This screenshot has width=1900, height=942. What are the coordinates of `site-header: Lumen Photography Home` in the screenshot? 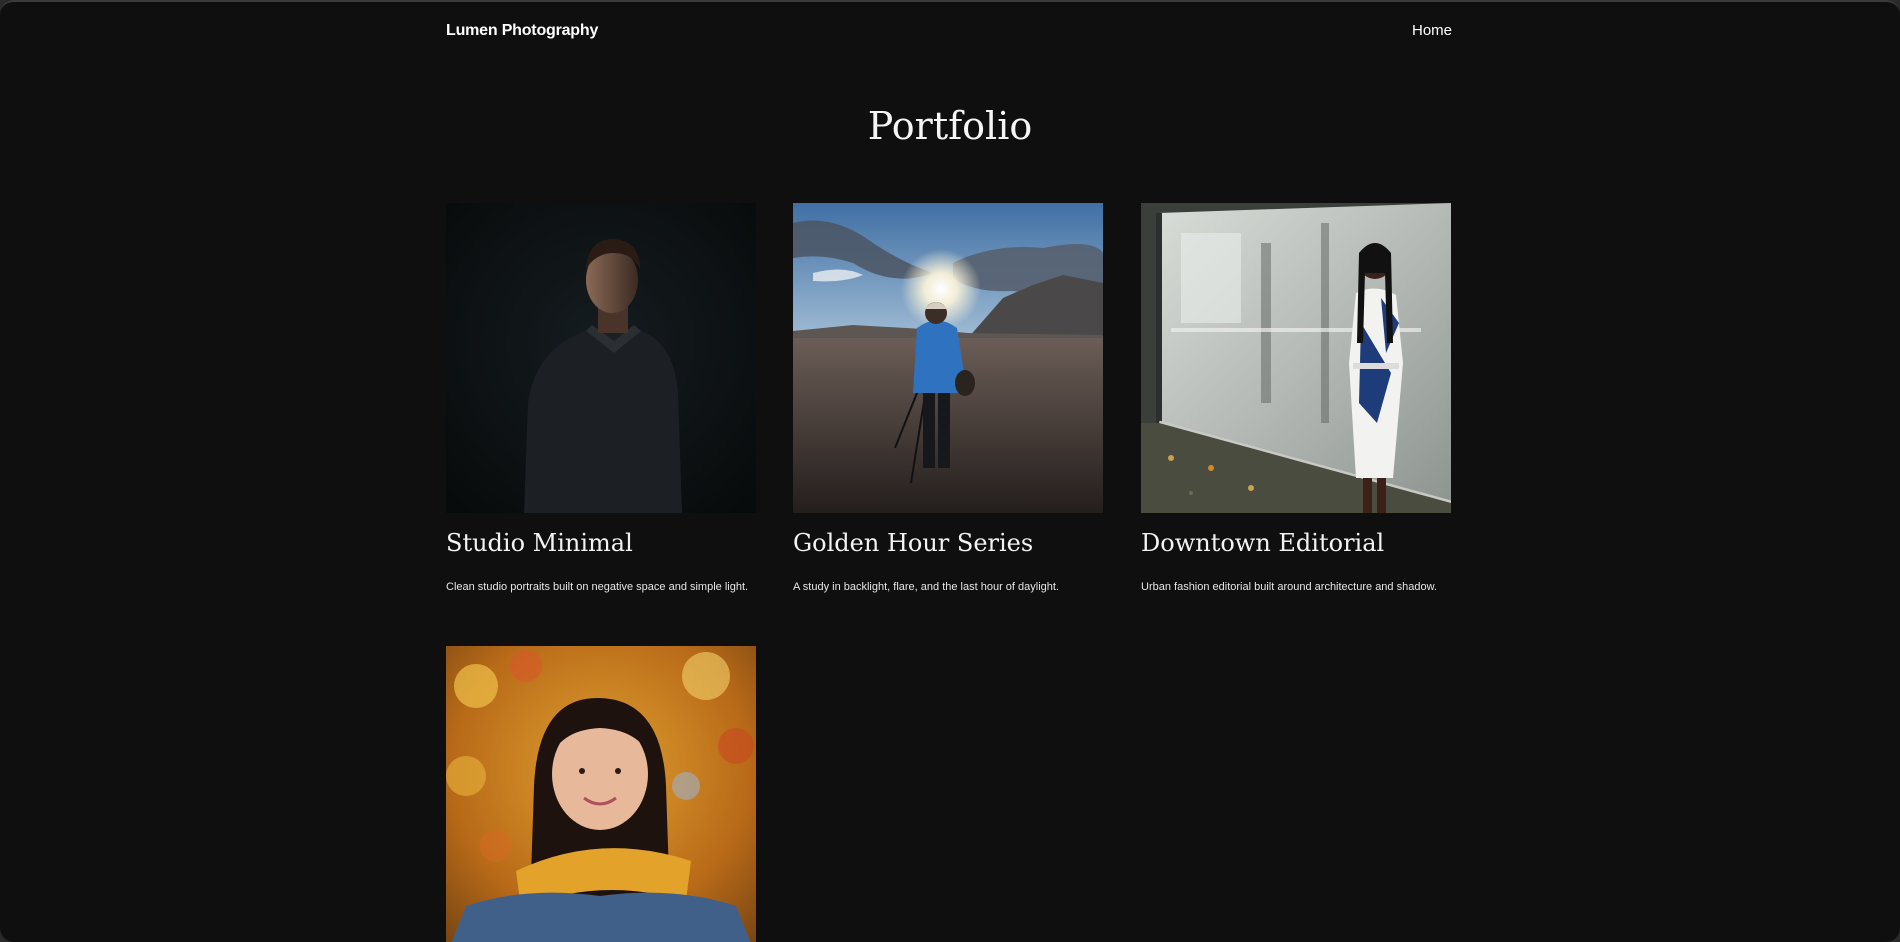 It's located at (949, 32).